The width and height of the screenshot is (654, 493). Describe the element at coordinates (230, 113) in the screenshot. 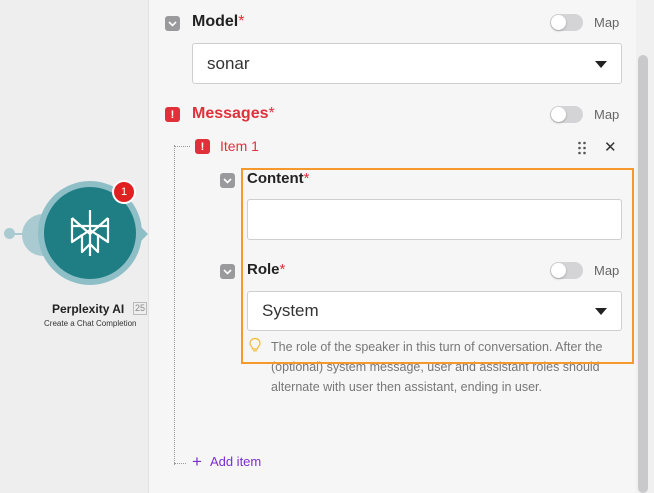

I see `messages-label-text: Messages` at that location.